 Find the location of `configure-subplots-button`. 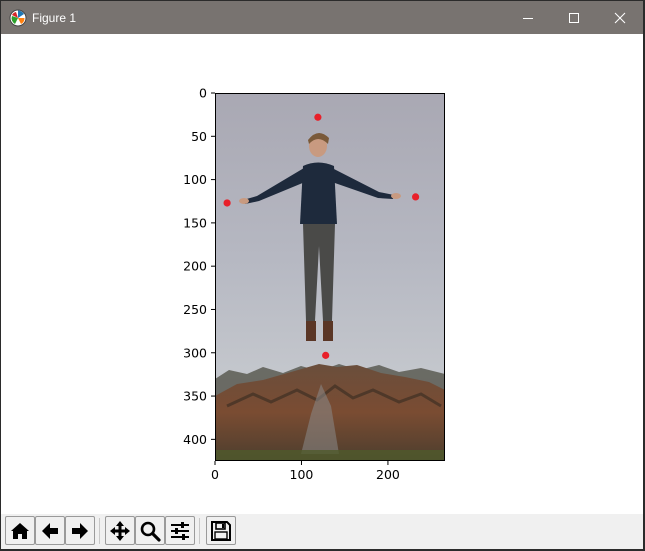

configure-subplots-button is located at coordinates (180, 530).